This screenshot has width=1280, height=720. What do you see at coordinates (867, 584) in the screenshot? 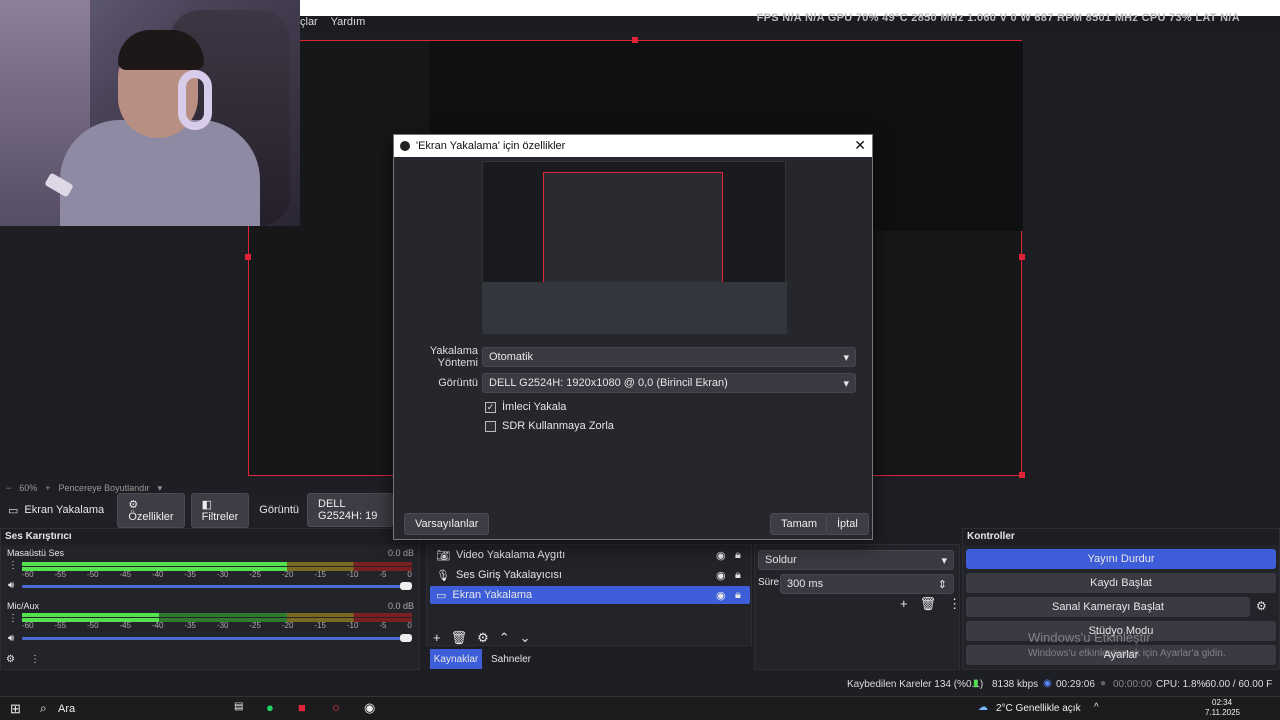
I see `duration-field: 300 ms ⇕` at bounding box center [867, 584].